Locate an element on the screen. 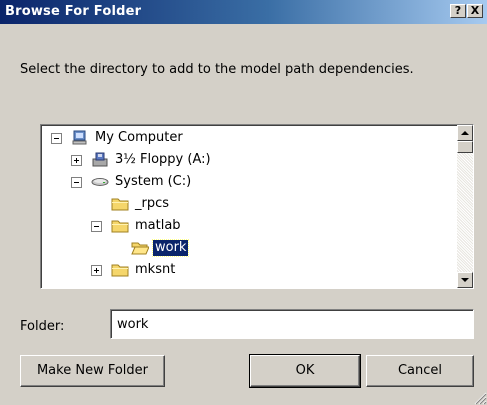  ok-button: OK is located at coordinates (305, 371).